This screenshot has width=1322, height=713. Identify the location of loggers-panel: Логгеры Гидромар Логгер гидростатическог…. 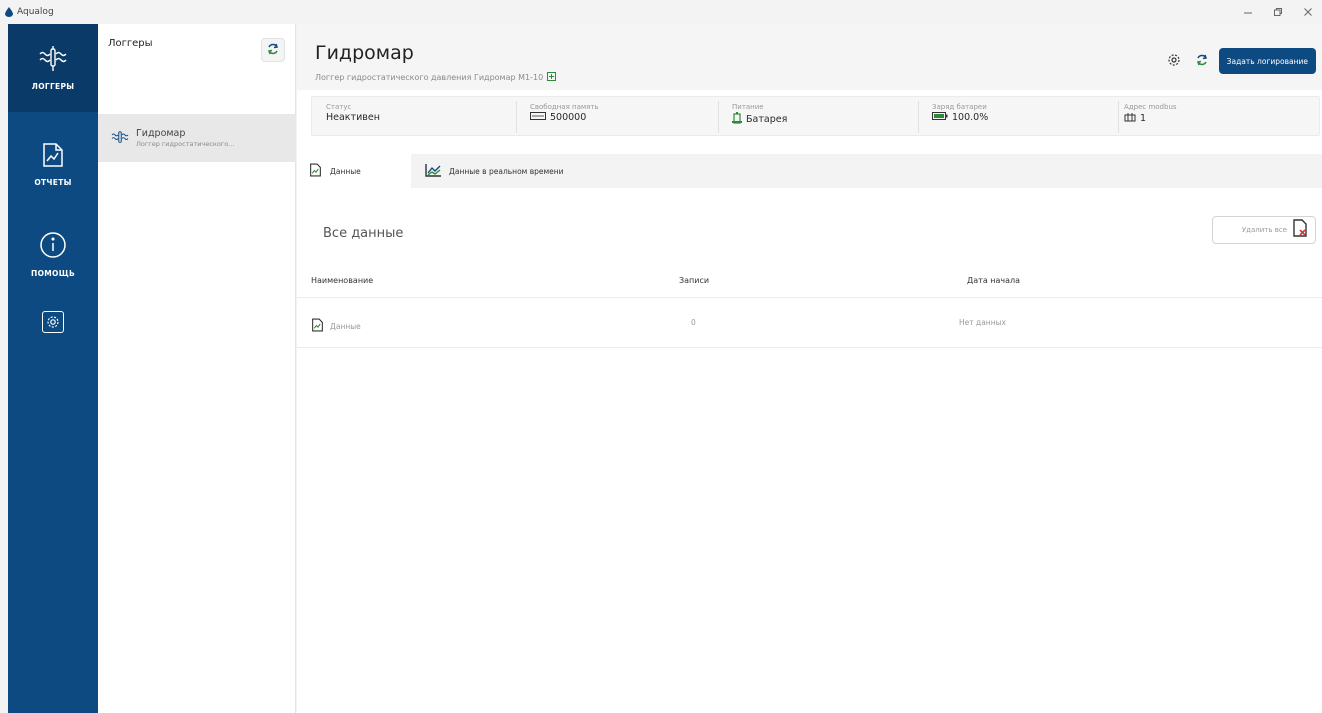
(197, 368).